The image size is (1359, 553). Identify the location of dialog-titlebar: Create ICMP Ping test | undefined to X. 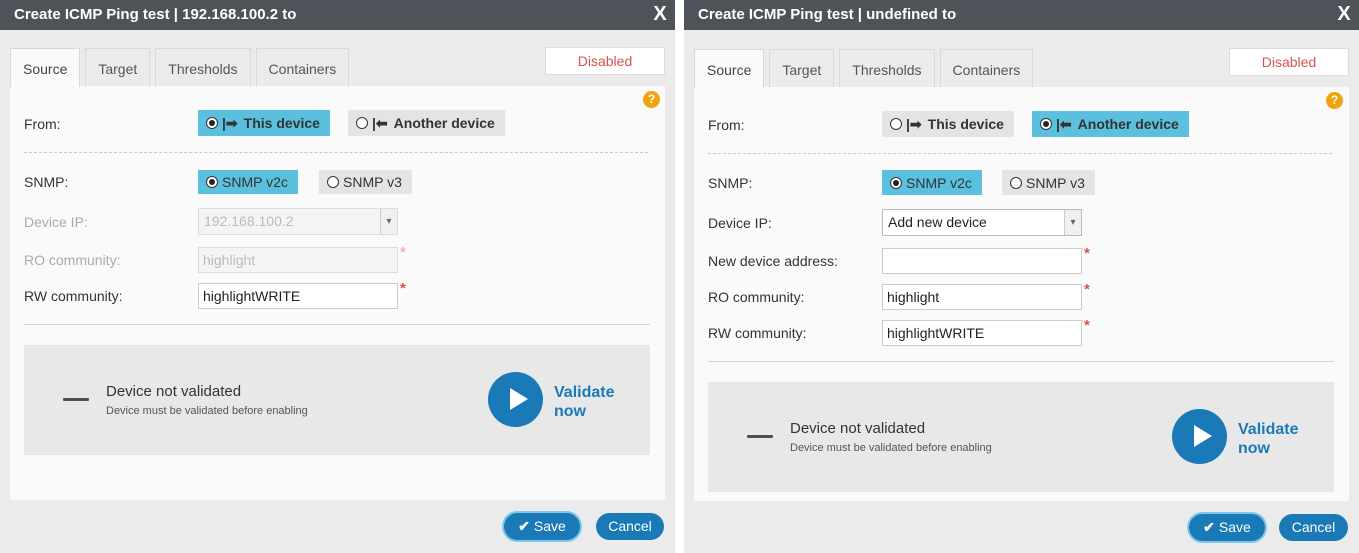
(1021, 15).